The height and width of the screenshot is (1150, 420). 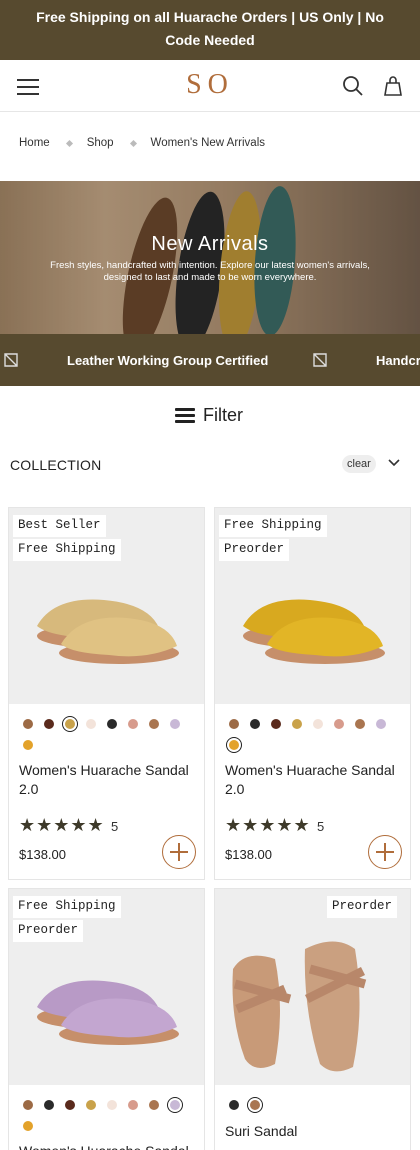 What do you see at coordinates (393, 86) in the screenshot?
I see `shopping-bag-icon` at bounding box center [393, 86].